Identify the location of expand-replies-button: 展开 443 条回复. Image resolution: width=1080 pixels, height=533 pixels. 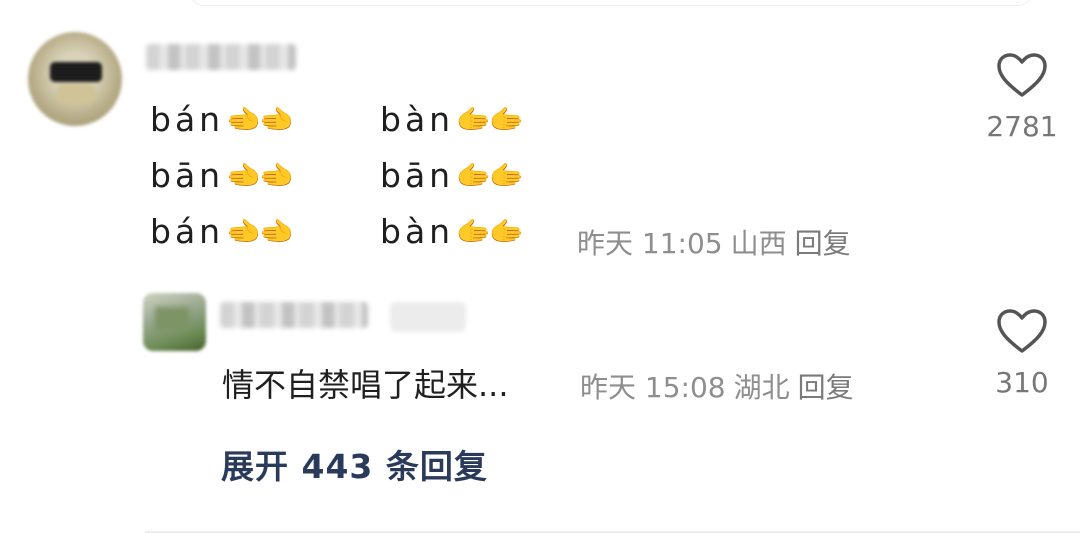
(354, 464).